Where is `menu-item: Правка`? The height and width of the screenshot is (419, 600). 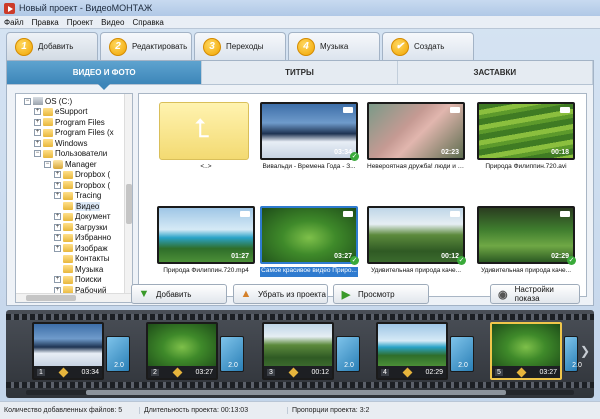
menu-item: Правка is located at coordinates (45, 22).